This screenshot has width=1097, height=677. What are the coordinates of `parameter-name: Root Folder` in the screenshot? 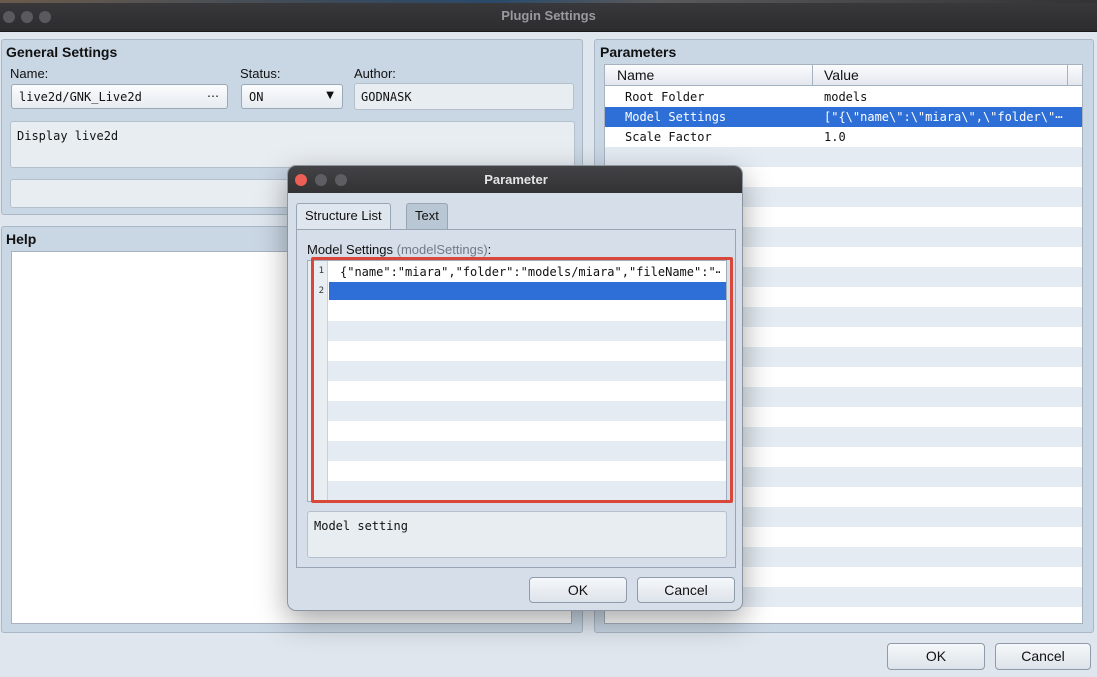 It's located at (665, 97).